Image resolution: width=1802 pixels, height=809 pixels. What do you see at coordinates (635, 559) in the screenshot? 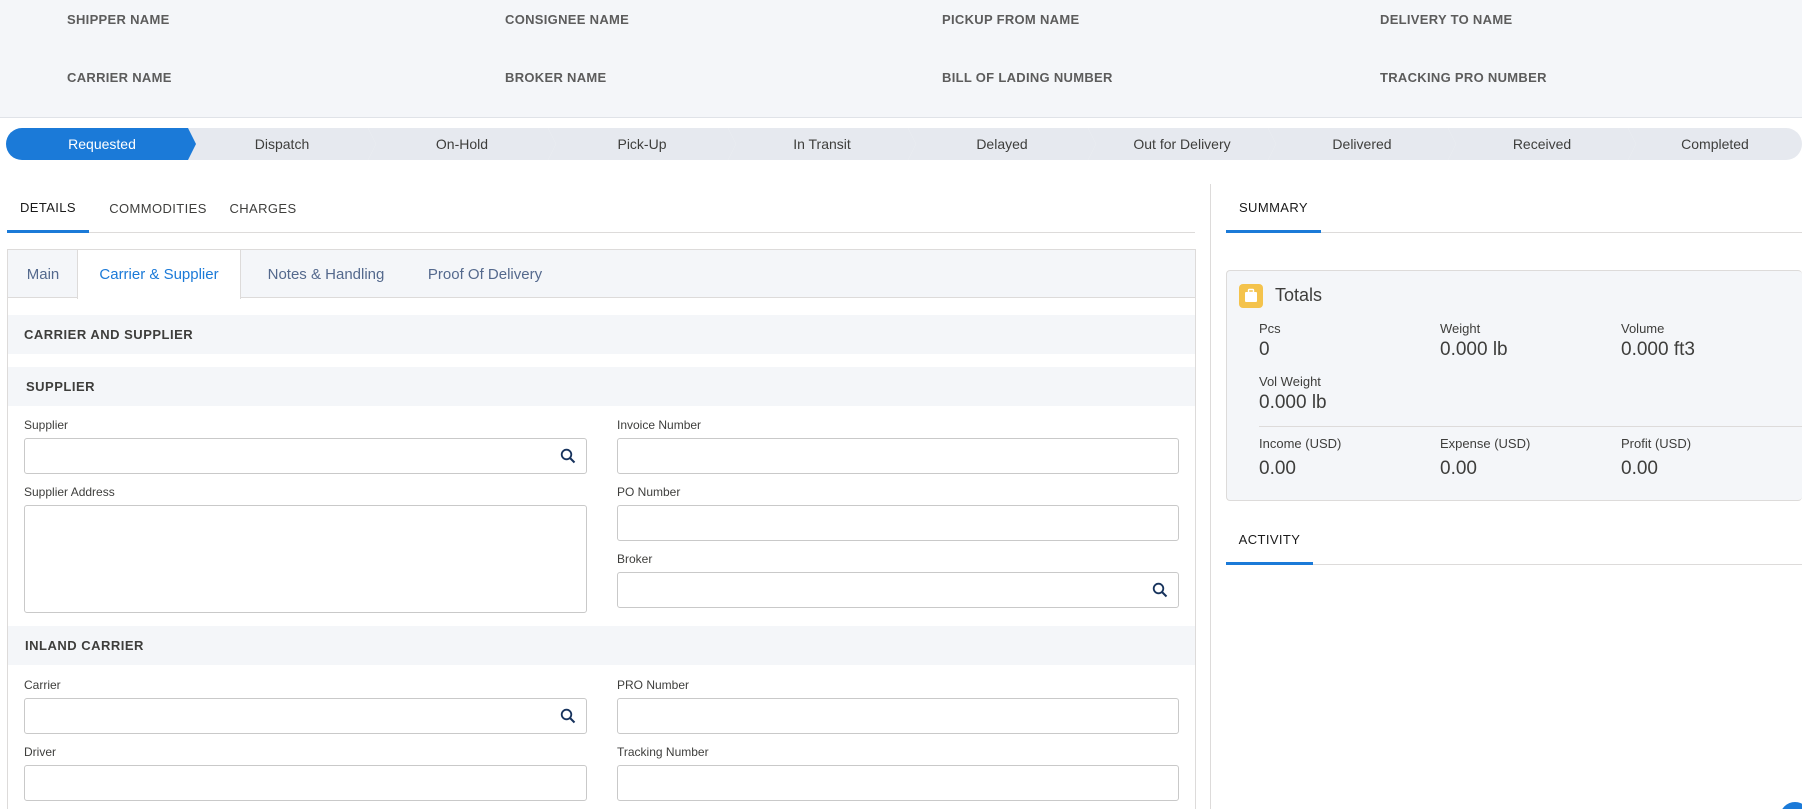
I see `broker-label: Broker` at bounding box center [635, 559].